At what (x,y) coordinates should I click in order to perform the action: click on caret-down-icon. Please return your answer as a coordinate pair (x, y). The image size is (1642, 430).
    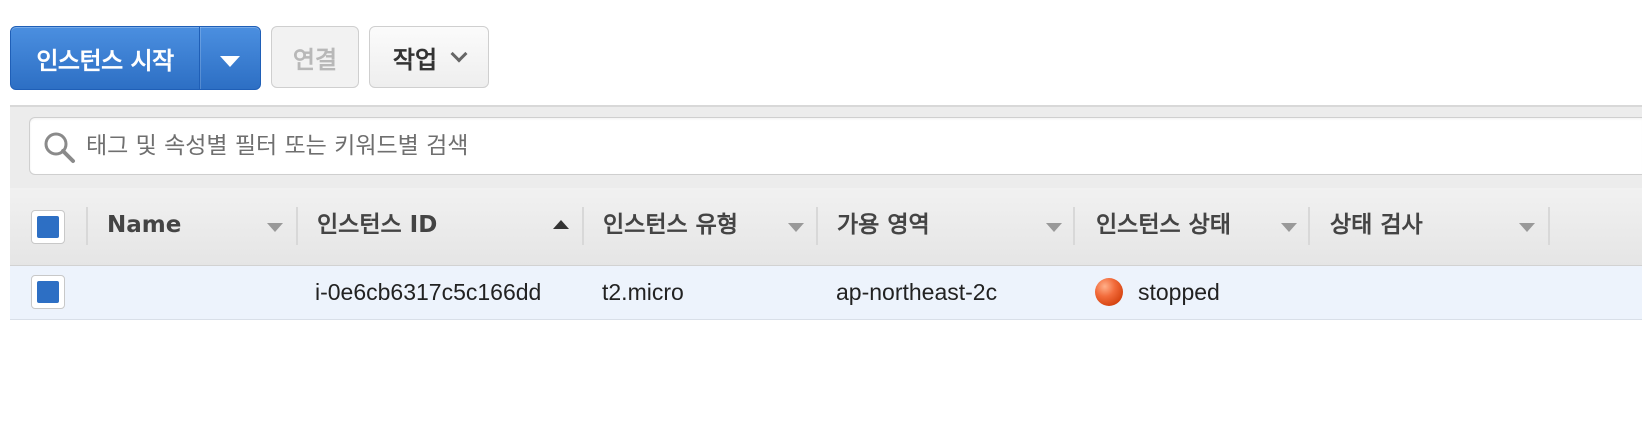
    Looking at the image, I should click on (230, 61).